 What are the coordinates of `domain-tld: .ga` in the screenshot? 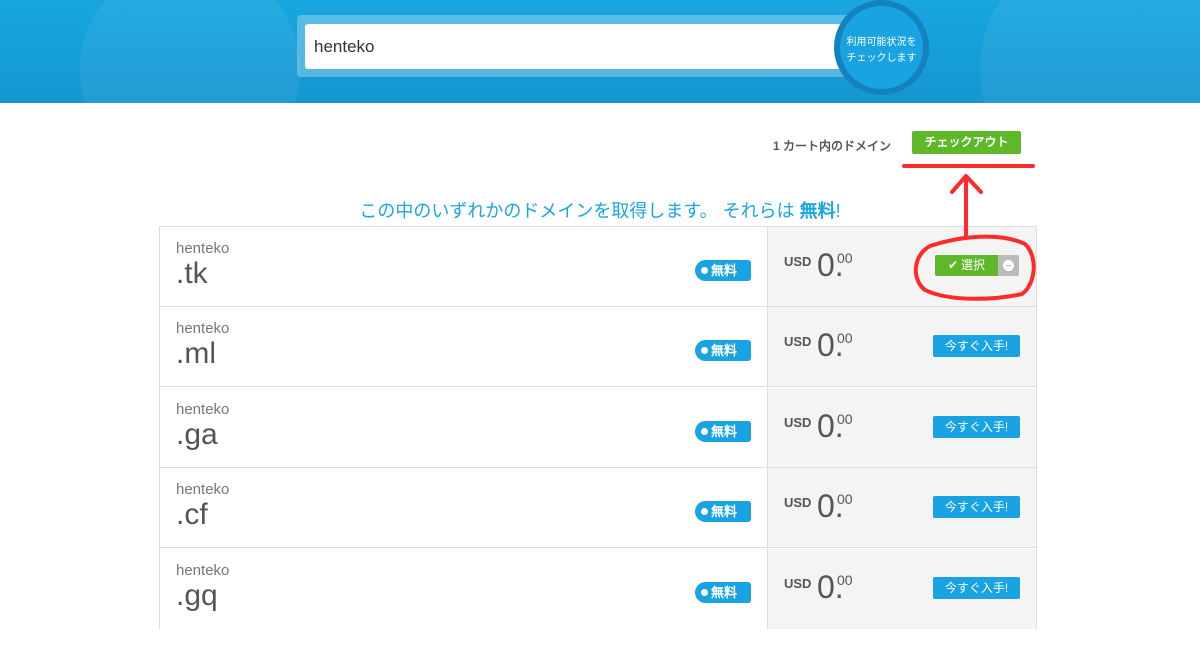 It's located at (197, 434).